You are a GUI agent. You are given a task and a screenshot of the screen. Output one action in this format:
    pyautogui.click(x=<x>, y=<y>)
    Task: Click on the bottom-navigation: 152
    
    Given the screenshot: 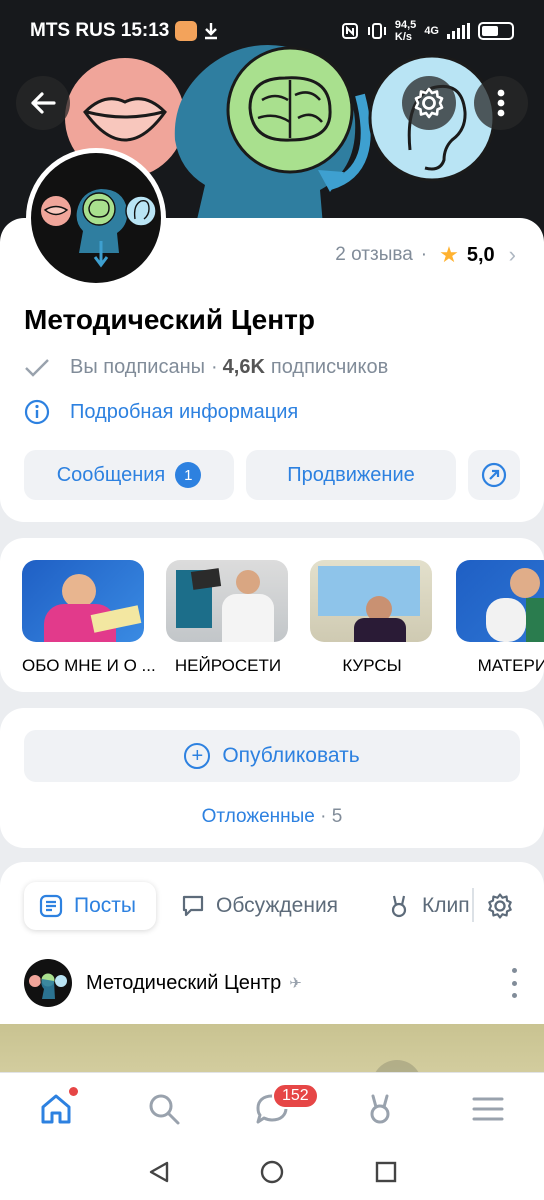 What is the action you would take?
    pyautogui.click(x=272, y=1107)
    